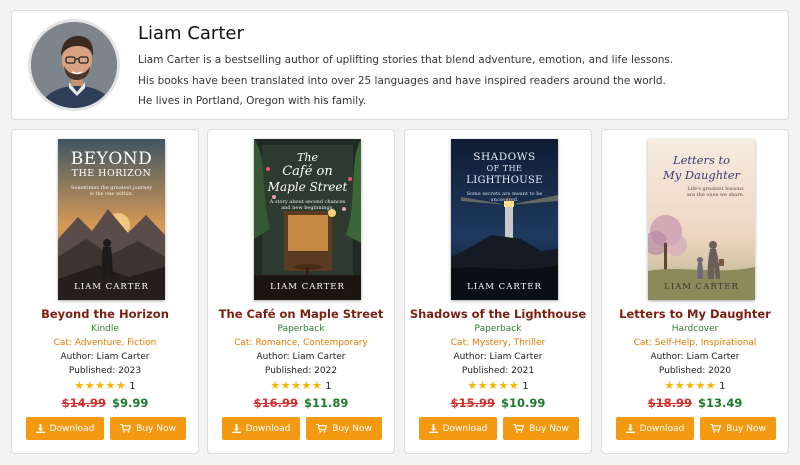 This screenshot has height=465, width=800. I want to click on book-price: $14.99 $9.99, so click(105, 403).